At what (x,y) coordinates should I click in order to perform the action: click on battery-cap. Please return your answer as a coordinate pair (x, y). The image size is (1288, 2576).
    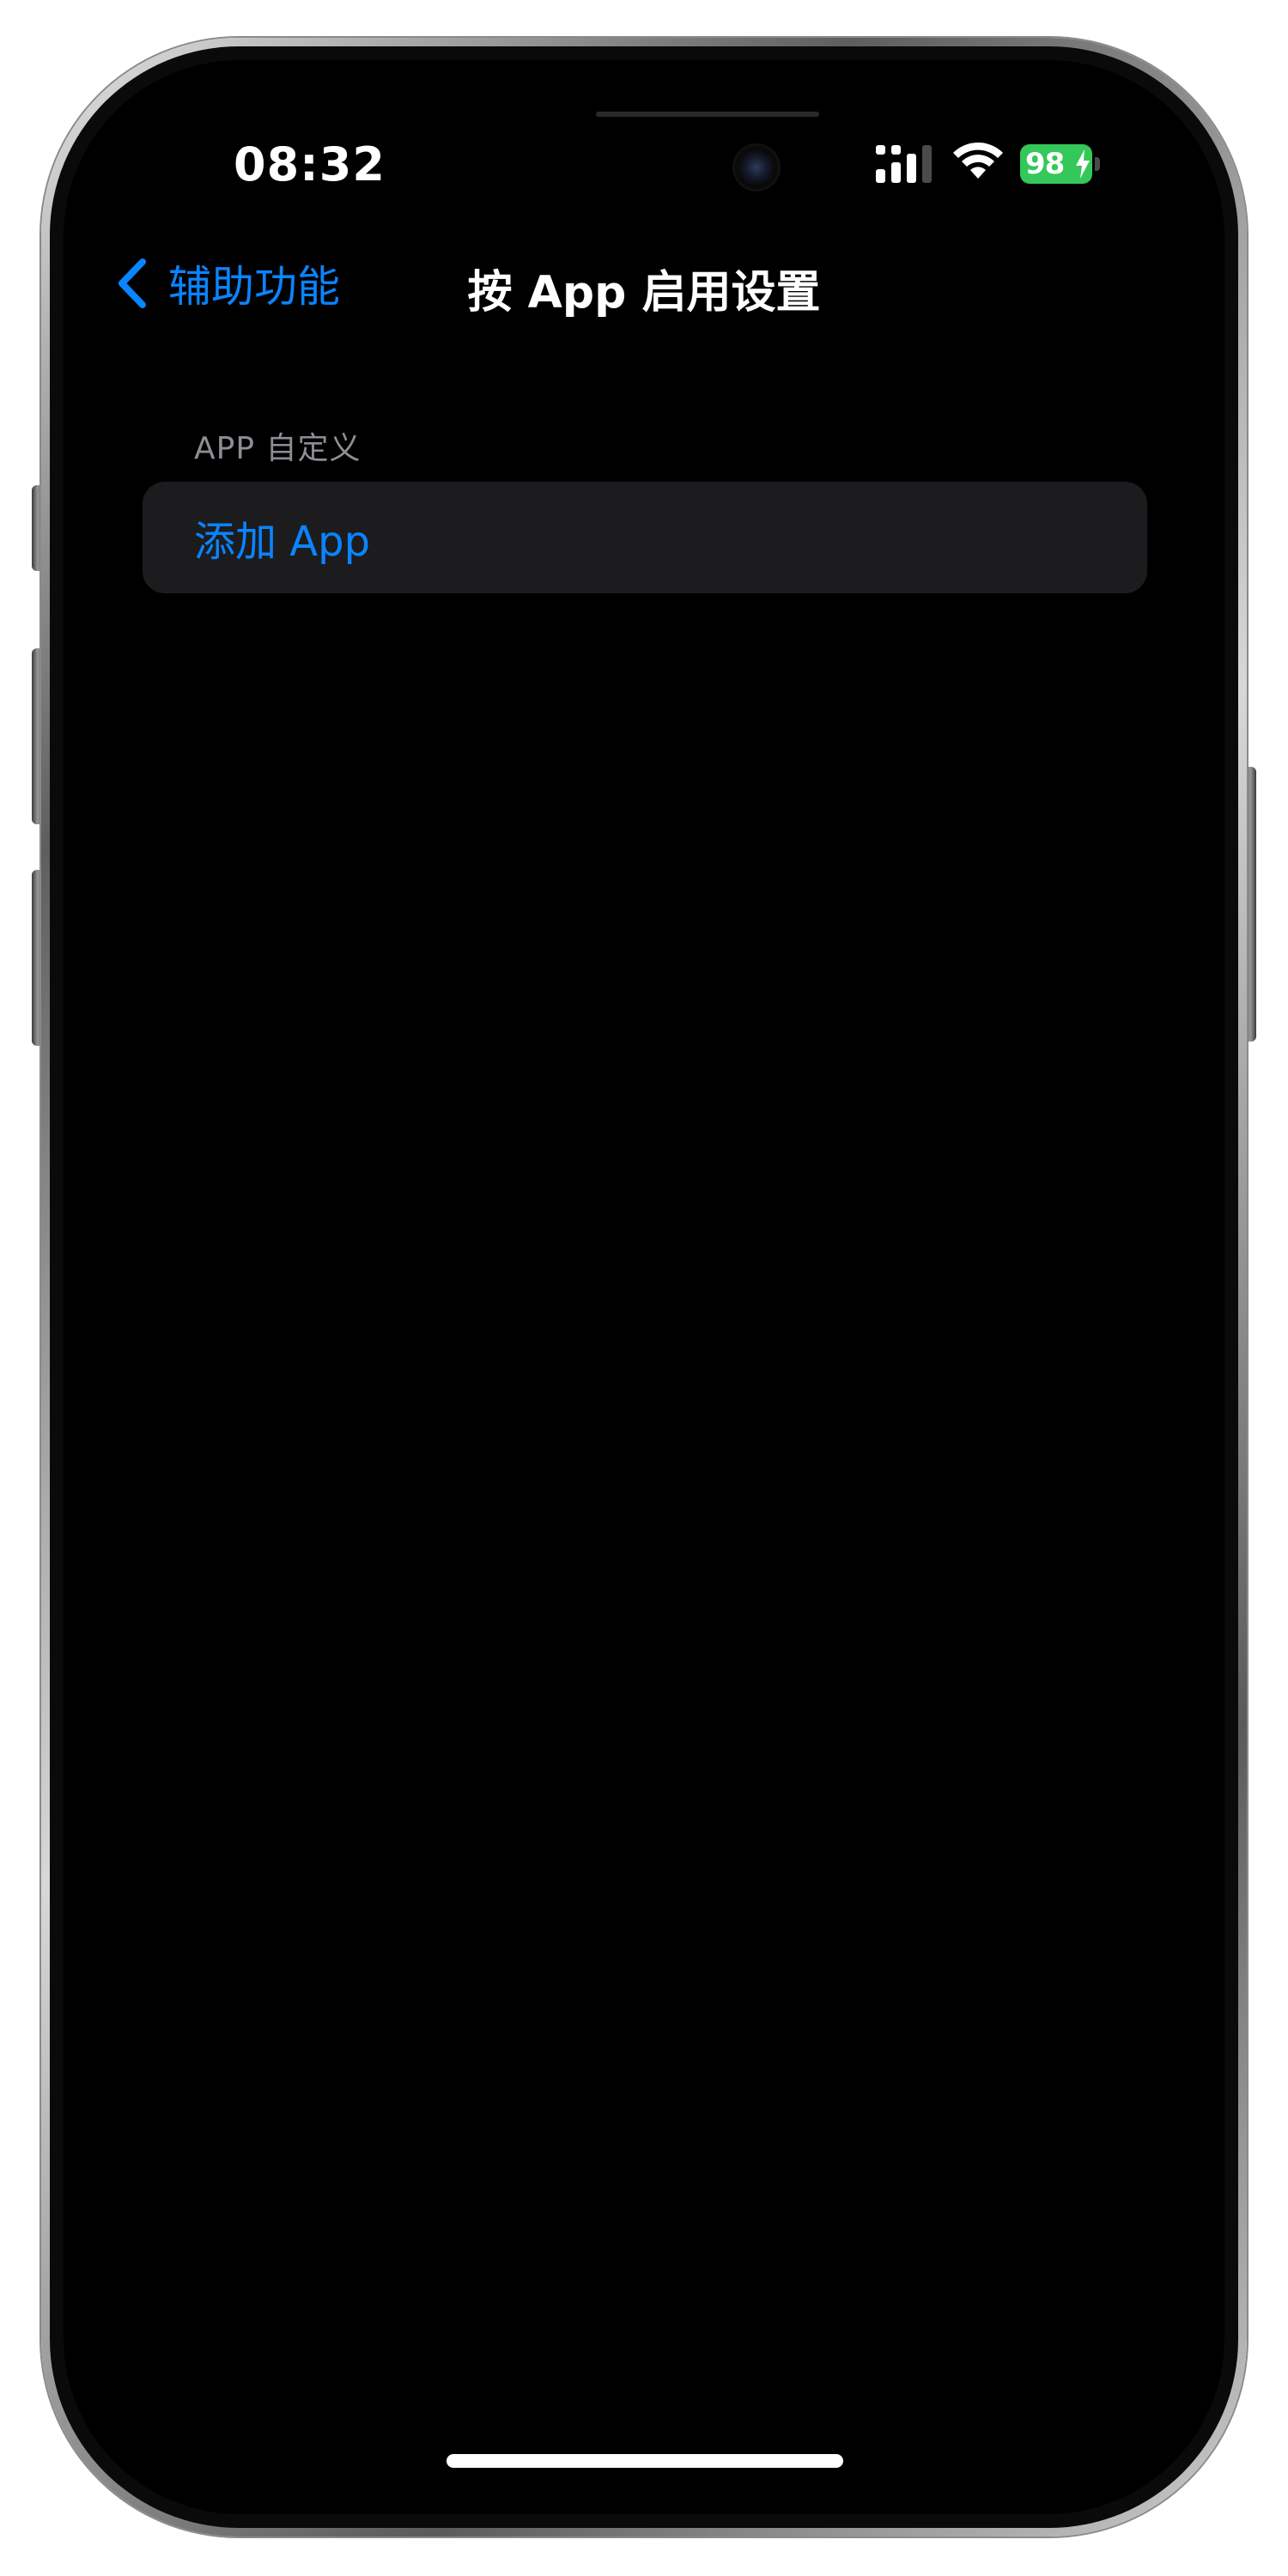
    Looking at the image, I should click on (1097, 164).